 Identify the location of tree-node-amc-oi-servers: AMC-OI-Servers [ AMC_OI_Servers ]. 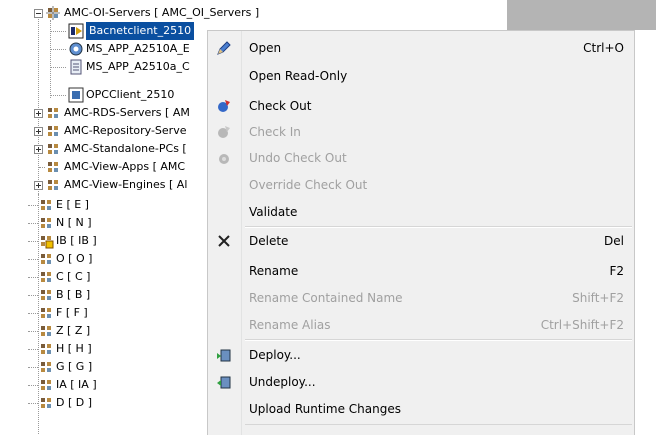
(250, 13).